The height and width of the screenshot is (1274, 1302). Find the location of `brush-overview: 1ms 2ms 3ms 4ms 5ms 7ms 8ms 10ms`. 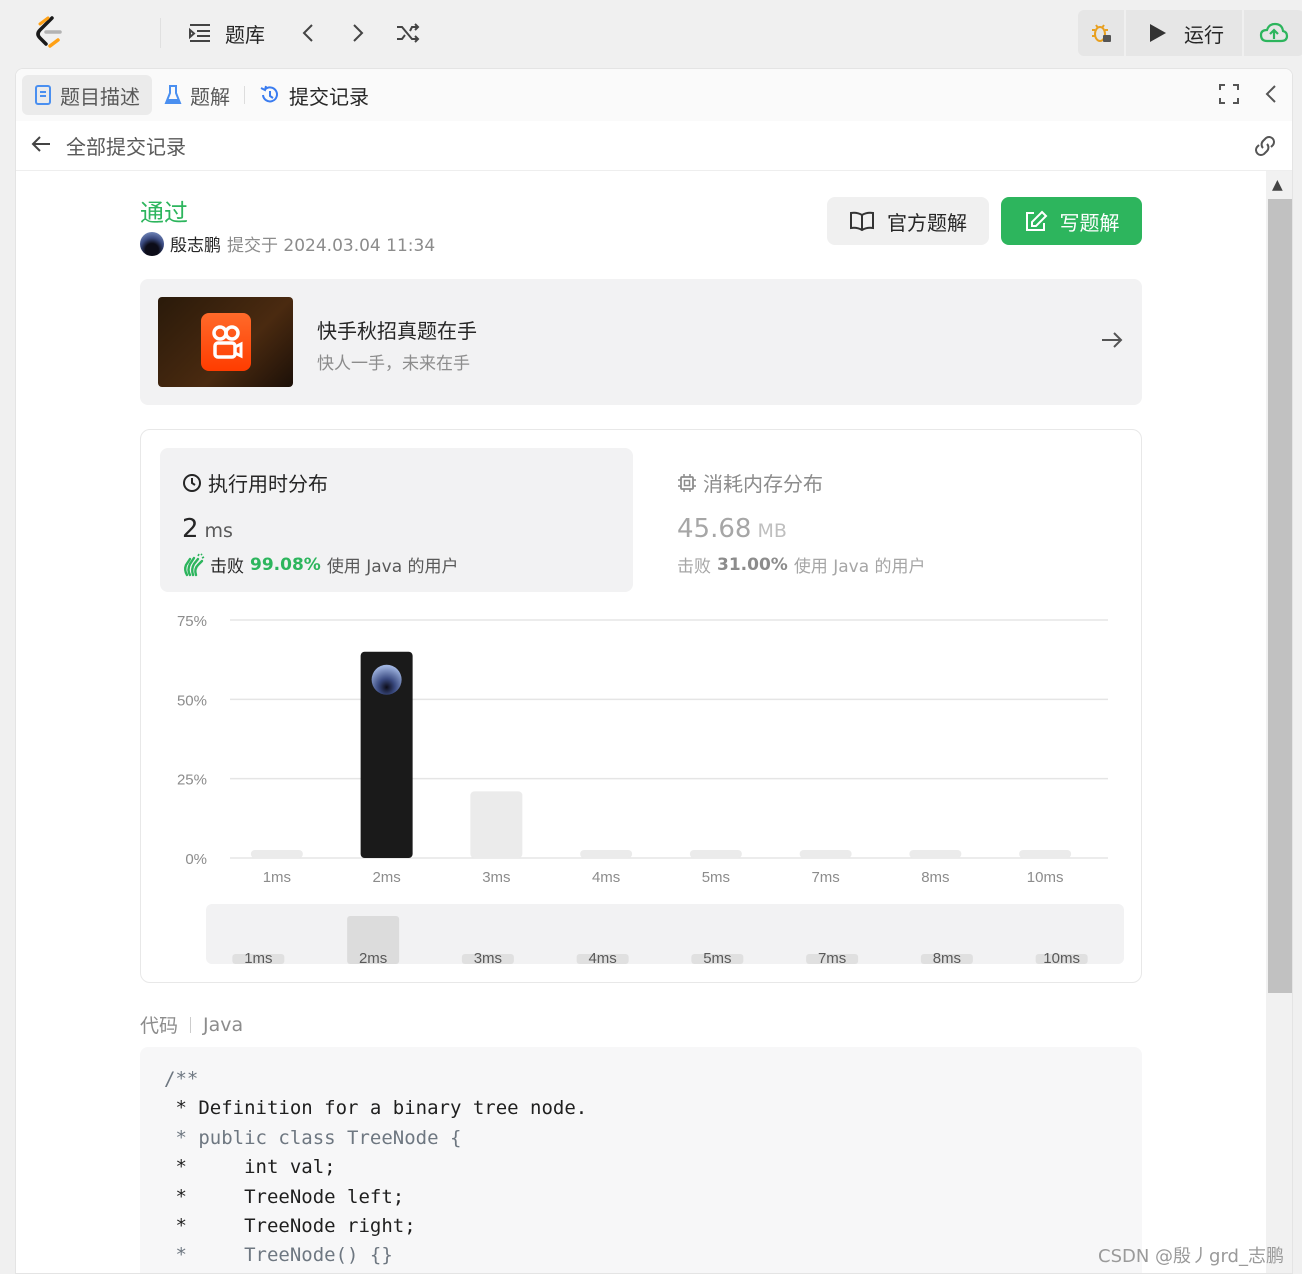

brush-overview: 1ms 2ms 3ms 4ms 5ms 7ms 8ms 10ms is located at coordinates (665, 934).